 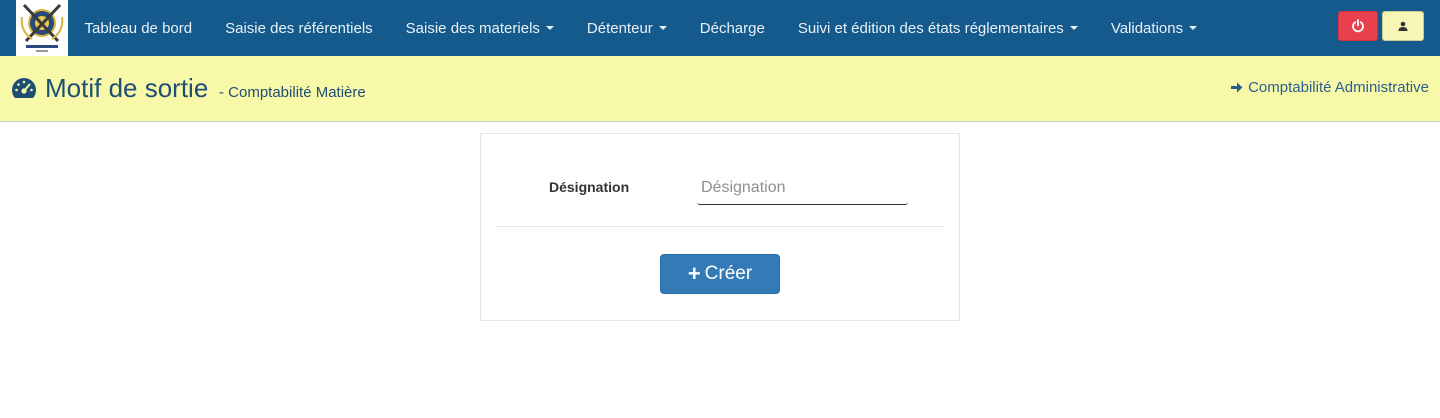 I want to click on create-button: + Créer, so click(x=720, y=274).